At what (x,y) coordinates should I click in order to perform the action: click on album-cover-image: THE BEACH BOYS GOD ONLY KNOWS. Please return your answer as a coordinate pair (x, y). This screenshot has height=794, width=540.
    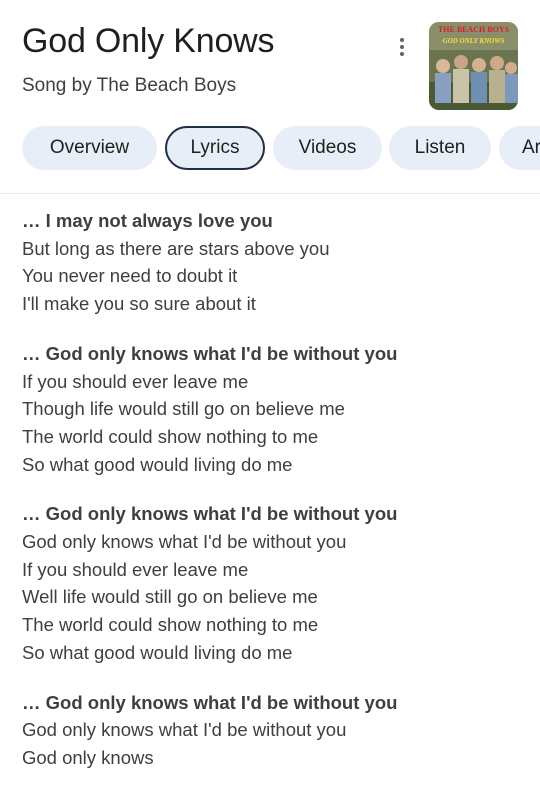
    Looking at the image, I should click on (473, 66).